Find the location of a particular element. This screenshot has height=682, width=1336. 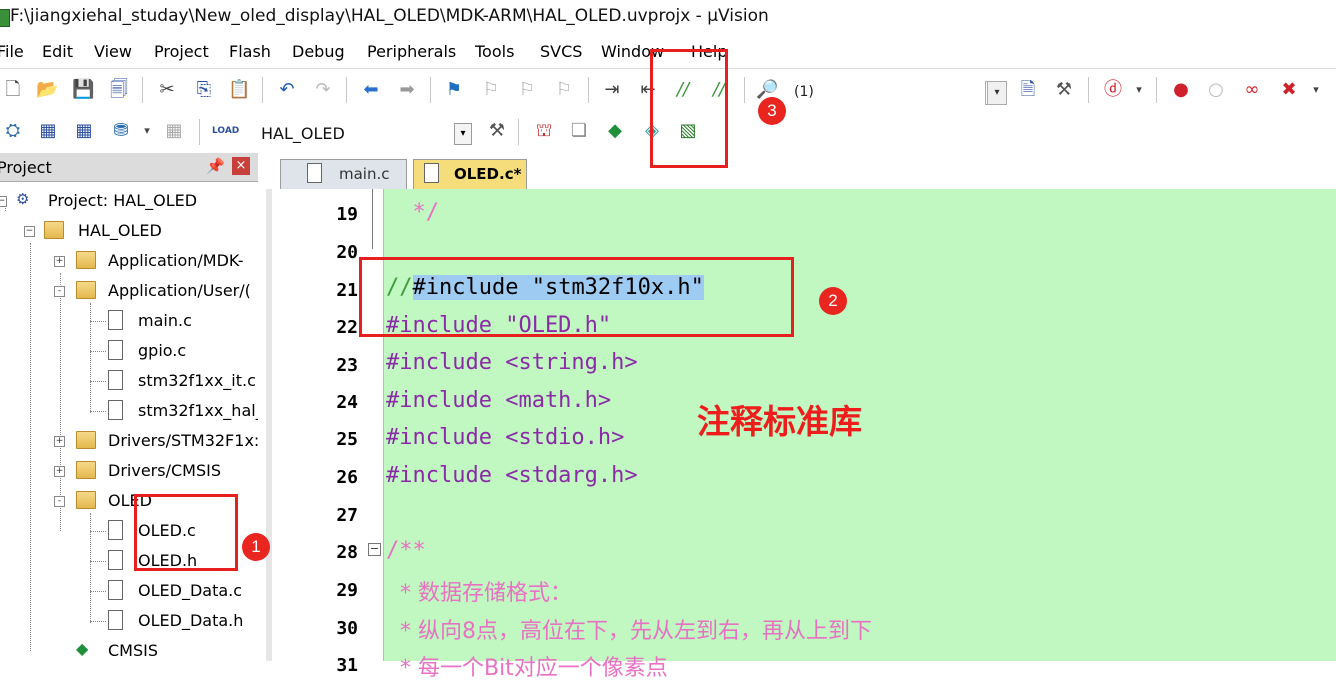

code-line: * 纵向8点，高位在下，先从左到右，再从上到下 is located at coordinates (629, 631).